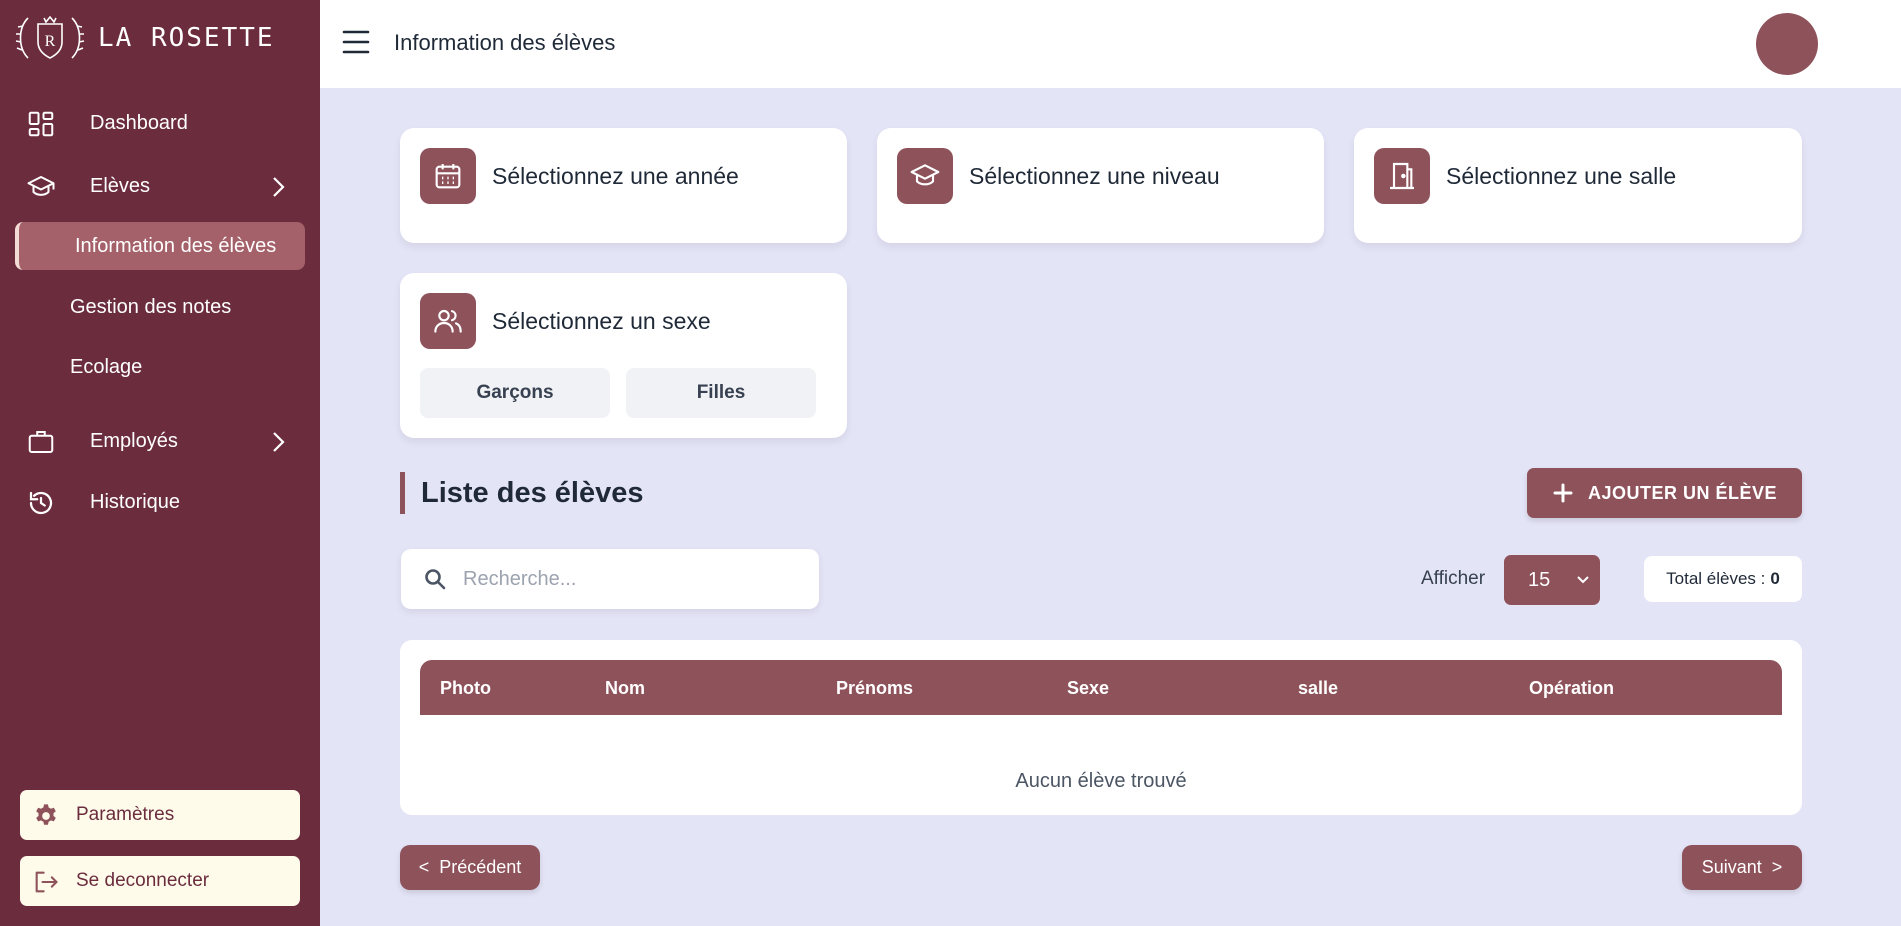 This screenshot has width=1901, height=926. What do you see at coordinates (176, 245) in the screenshot?
I see `sidebar-subitem-label: Information des élèves` at bounding box center [176, 245].